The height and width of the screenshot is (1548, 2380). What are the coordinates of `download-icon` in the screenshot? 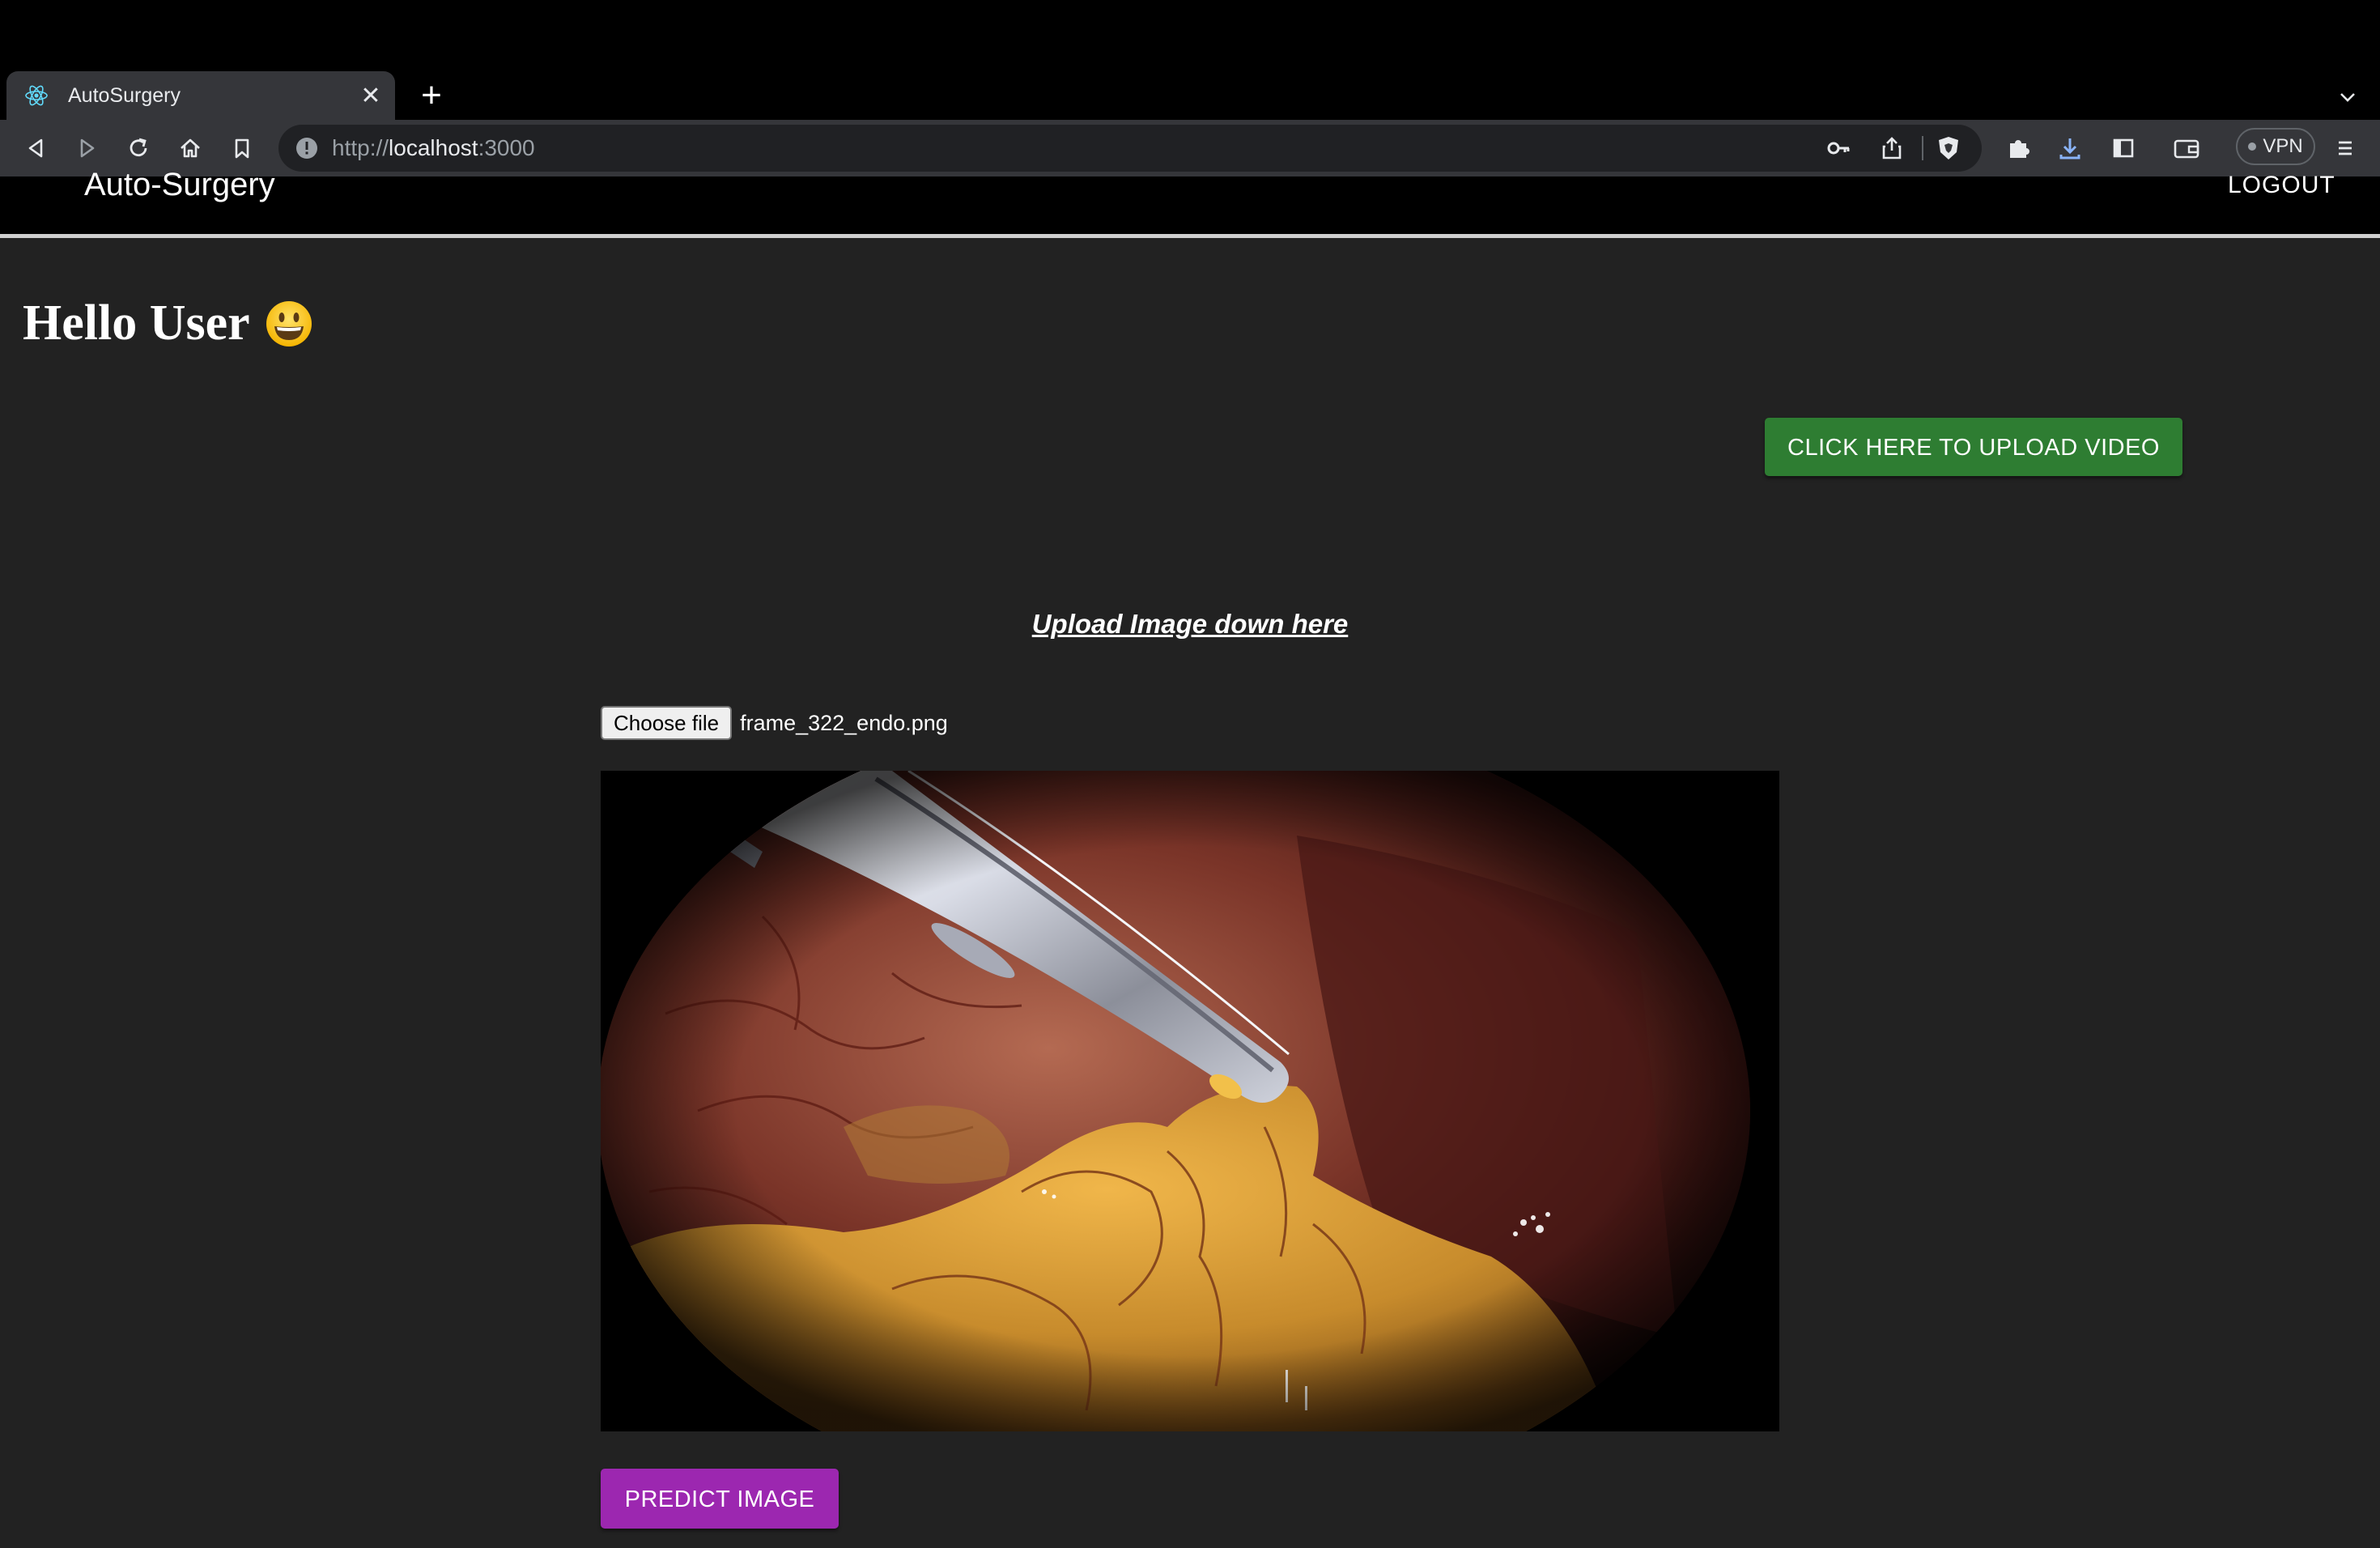 It's located at (2070, 149).